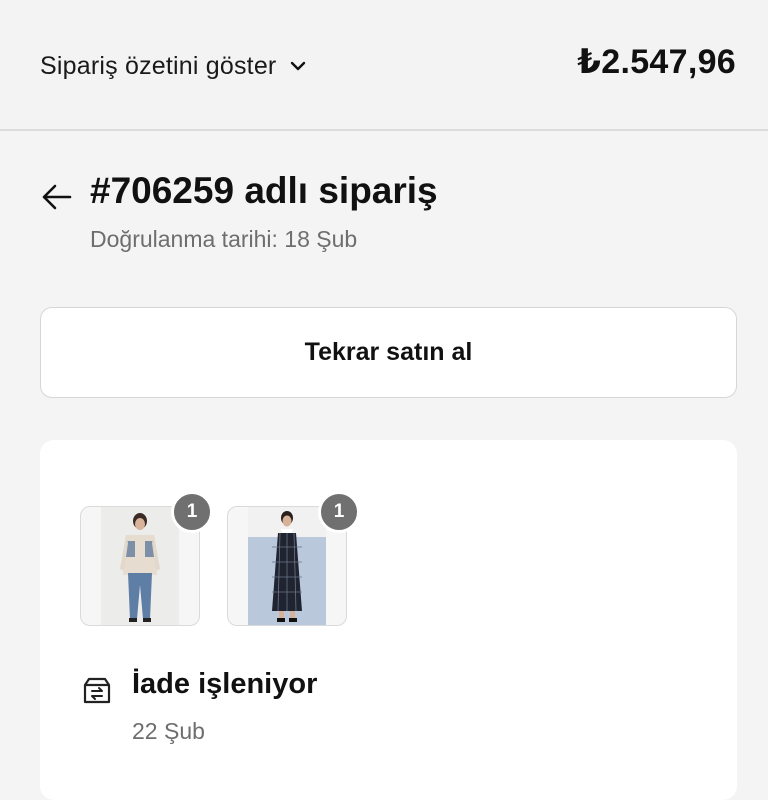 Image resolution: width=768 pixels, height=800 pixels. I want to click on buy-again-button: Tekrar satın al, so click(388, 352).